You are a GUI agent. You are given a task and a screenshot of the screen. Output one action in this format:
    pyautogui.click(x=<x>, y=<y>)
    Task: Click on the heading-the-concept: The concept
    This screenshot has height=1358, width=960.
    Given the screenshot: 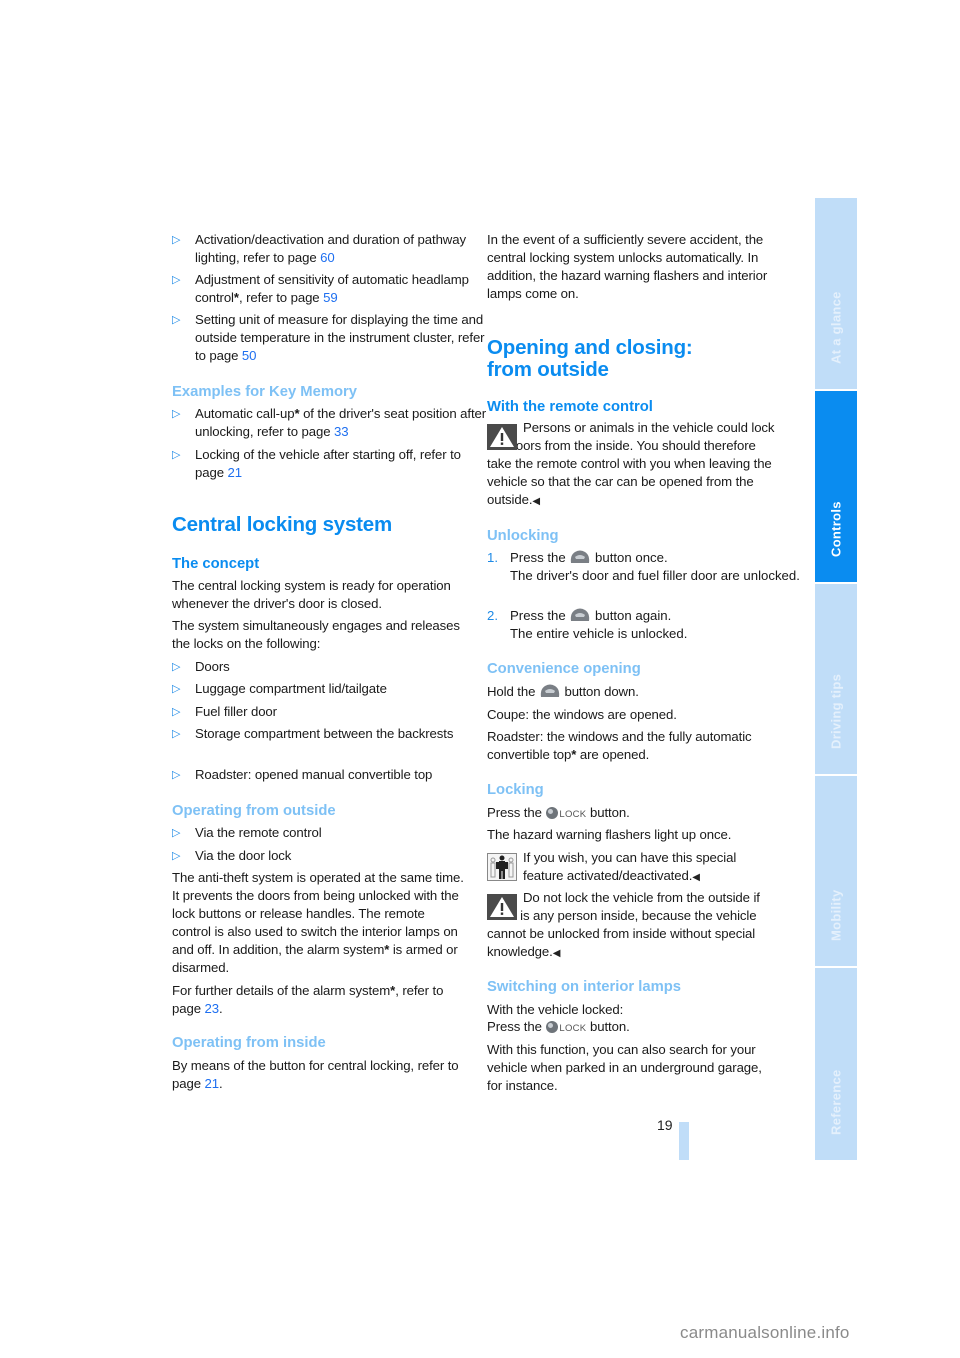 What is the action you would take?
    pyautogui.click(x=216, y=564)
    